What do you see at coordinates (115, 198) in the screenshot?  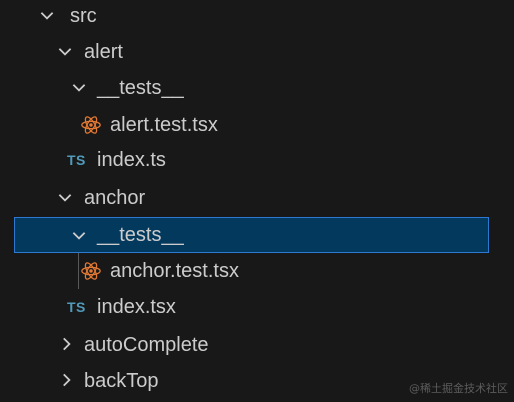 I see `tree-item-label: anchor` at bounding box center [115, 198].